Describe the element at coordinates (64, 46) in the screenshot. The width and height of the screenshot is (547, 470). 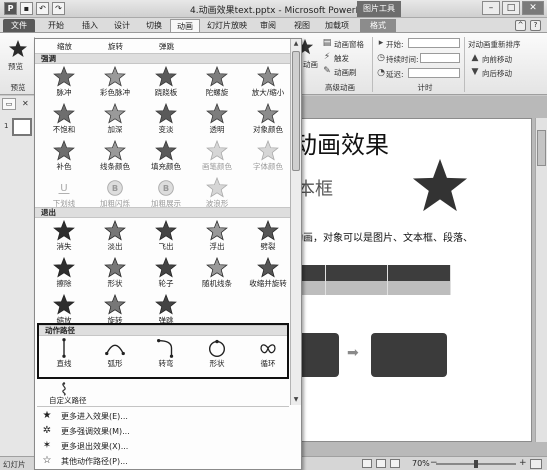
I see `effect-label: 缩放` at that location.